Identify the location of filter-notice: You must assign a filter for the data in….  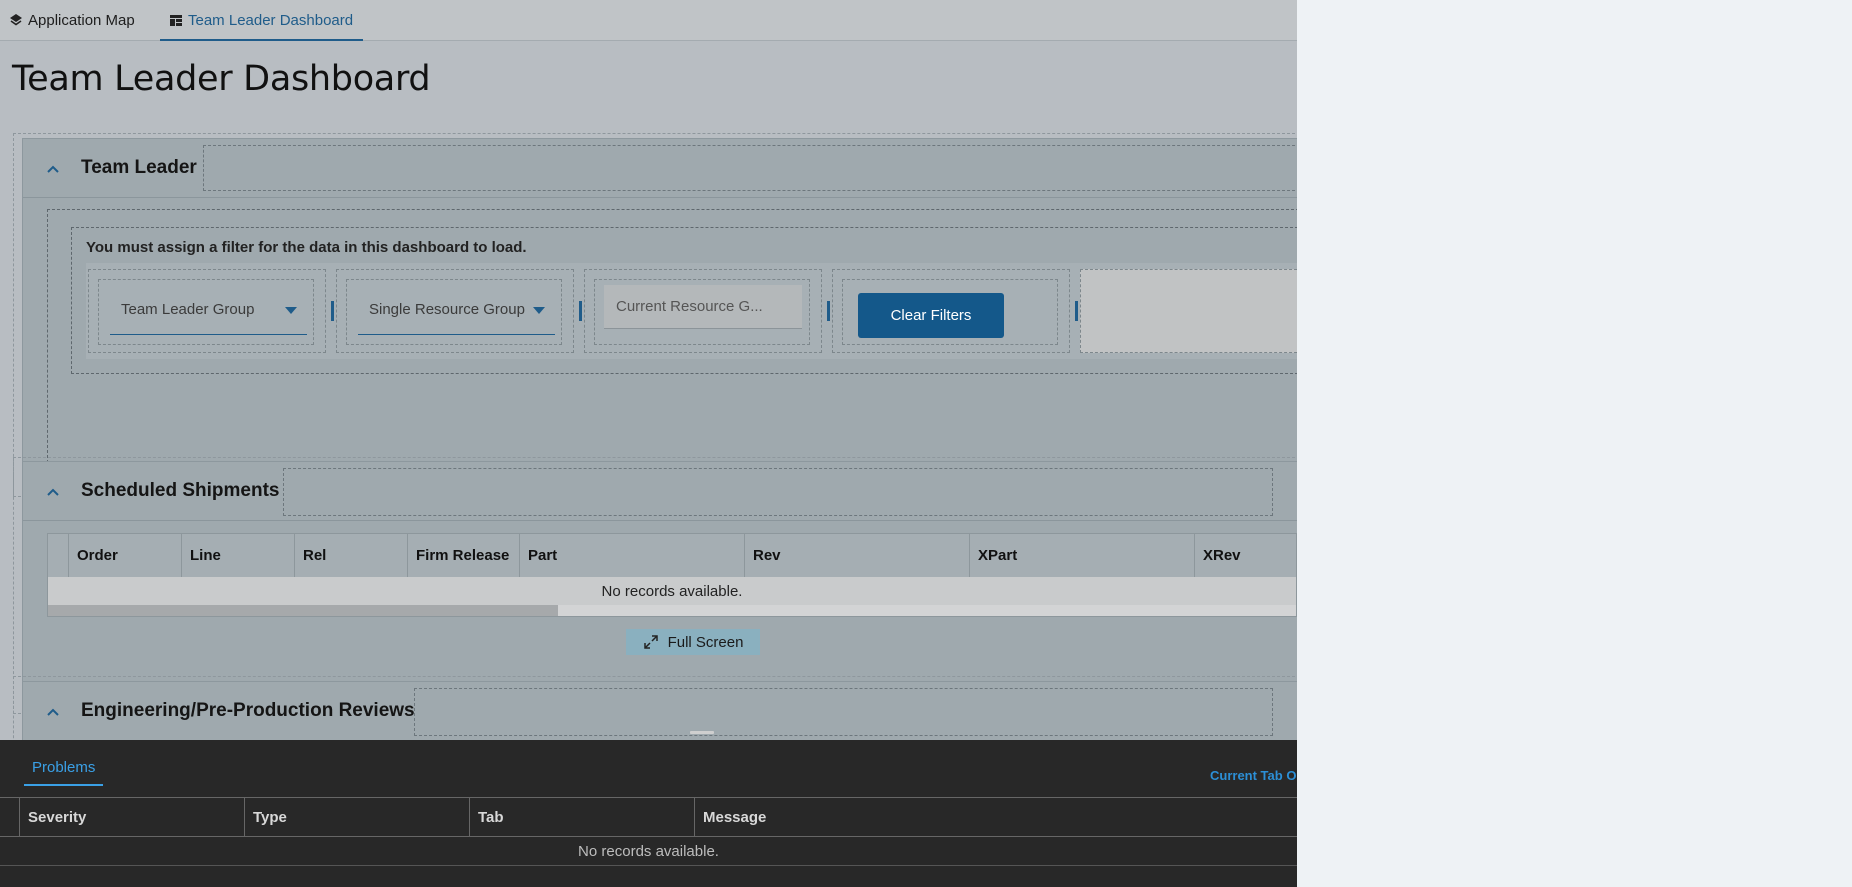
(306, 247).